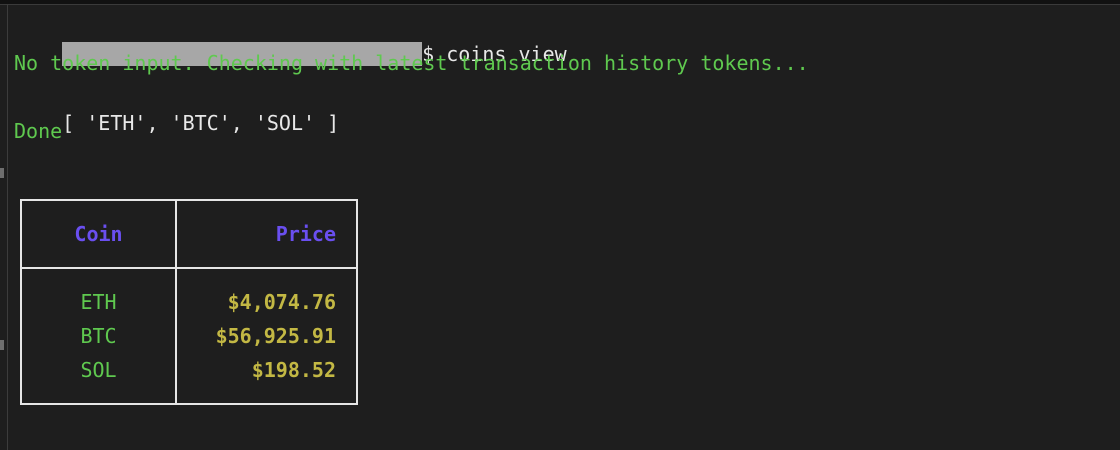 The height and width of the screenshot is (450, 1120). What do you see at coordinates (281, 302) in the screenshot?
I see `table-cell-price: $4,074.76` at bounding box center [281, 302].